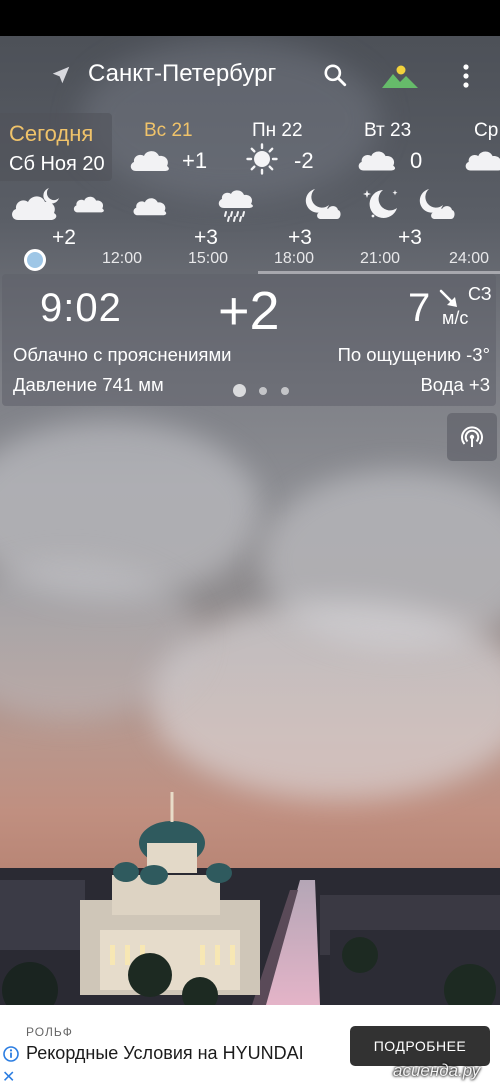 The image size is (500, 1083). I want to click on toolbar: Санкт-Петербург, so click(250, 76).